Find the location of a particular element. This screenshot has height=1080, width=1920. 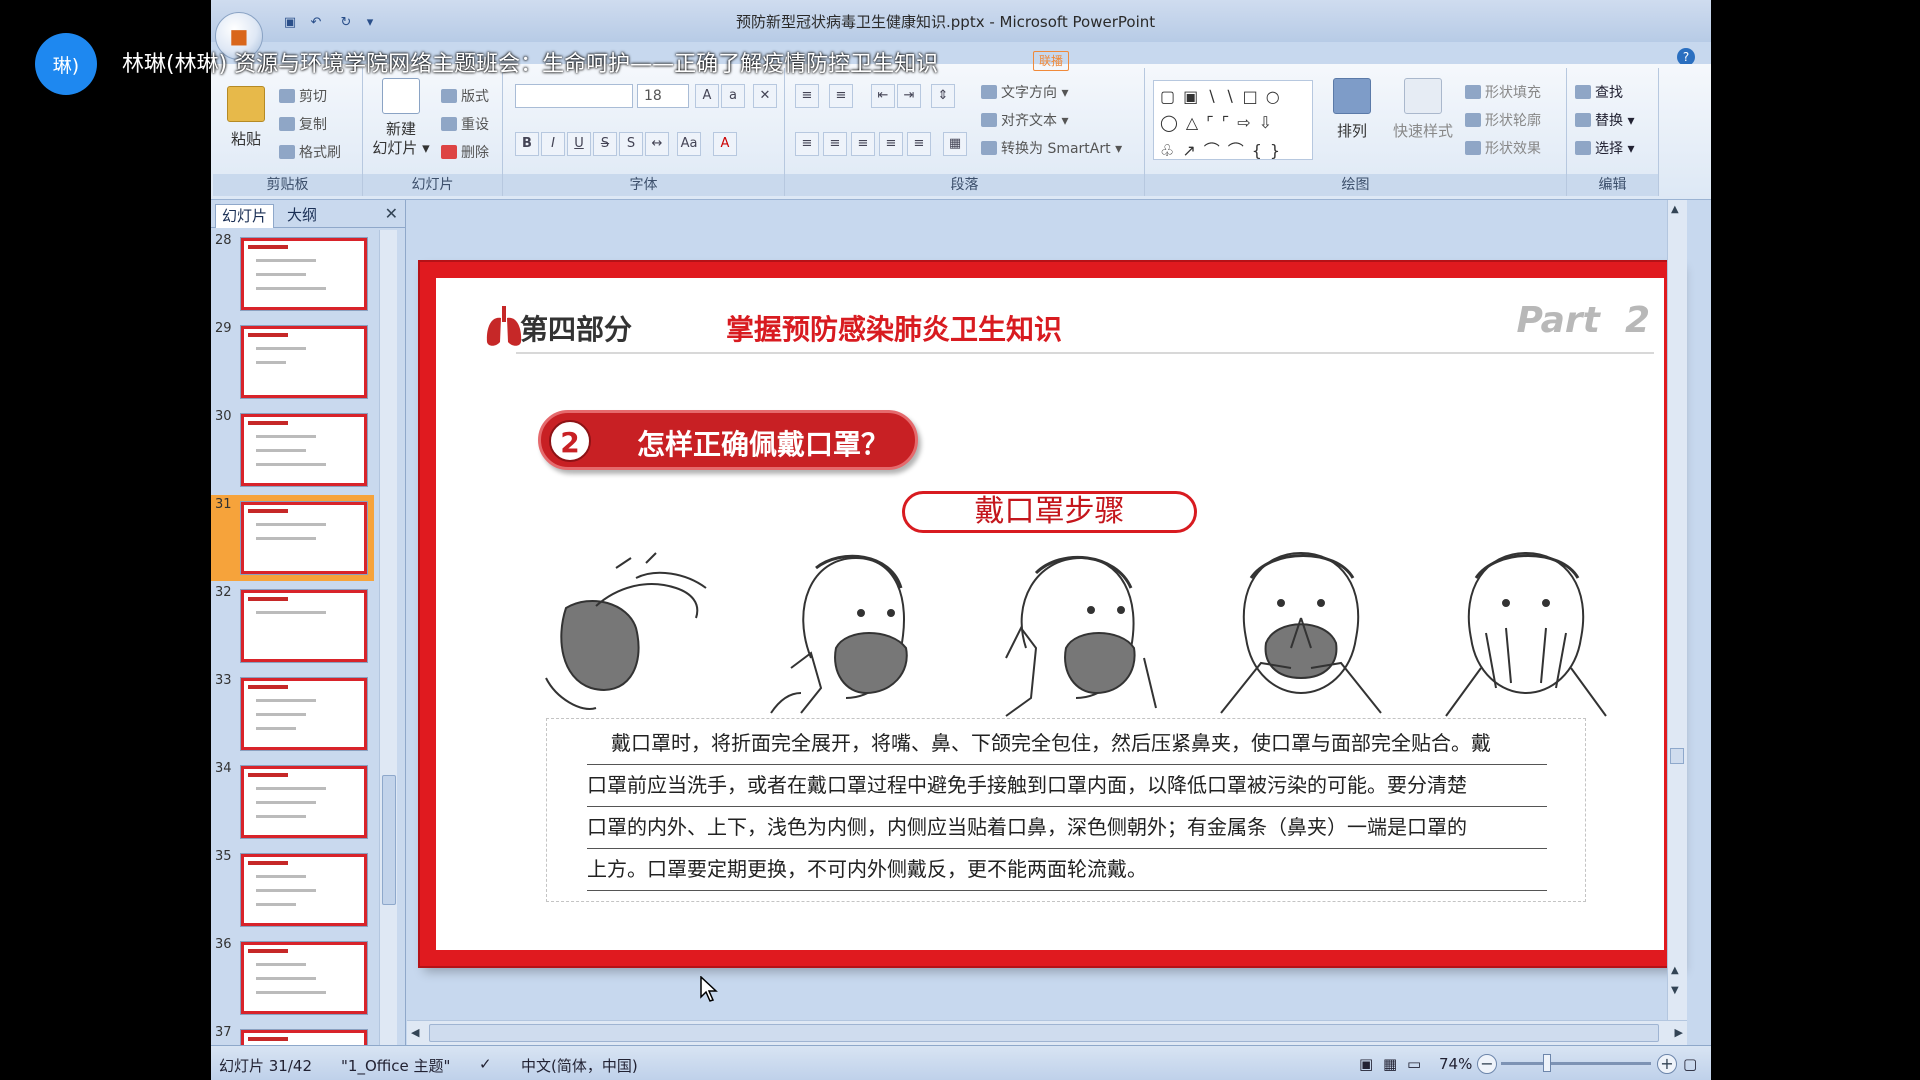

new-slide-button: 新建 幻灯片 ▾ is located at coordinates (401, 118).